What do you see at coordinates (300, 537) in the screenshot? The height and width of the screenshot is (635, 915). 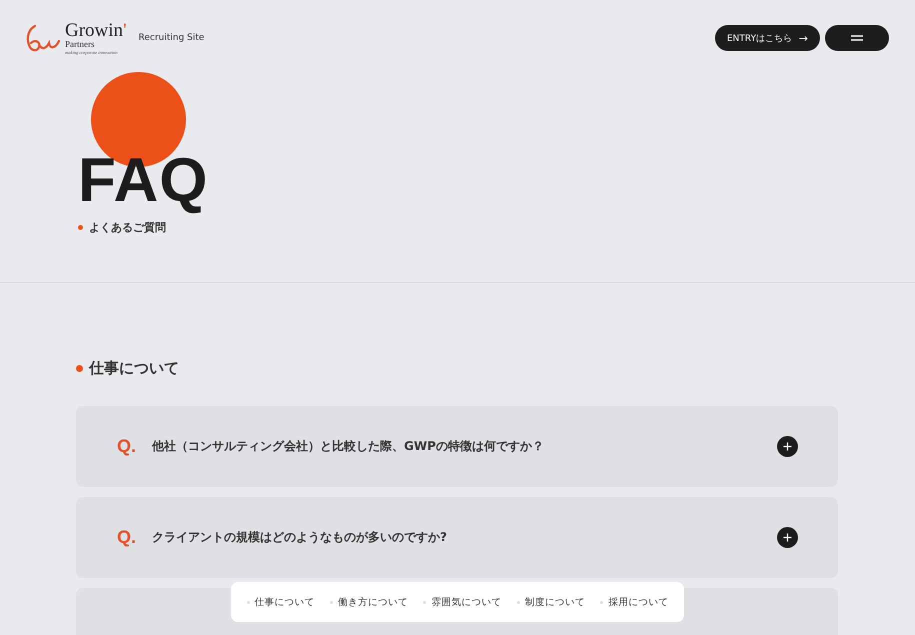 I see `question-text: クライアントの規模はどのようなものが多いのですか?` at bounding box center [300, 537].